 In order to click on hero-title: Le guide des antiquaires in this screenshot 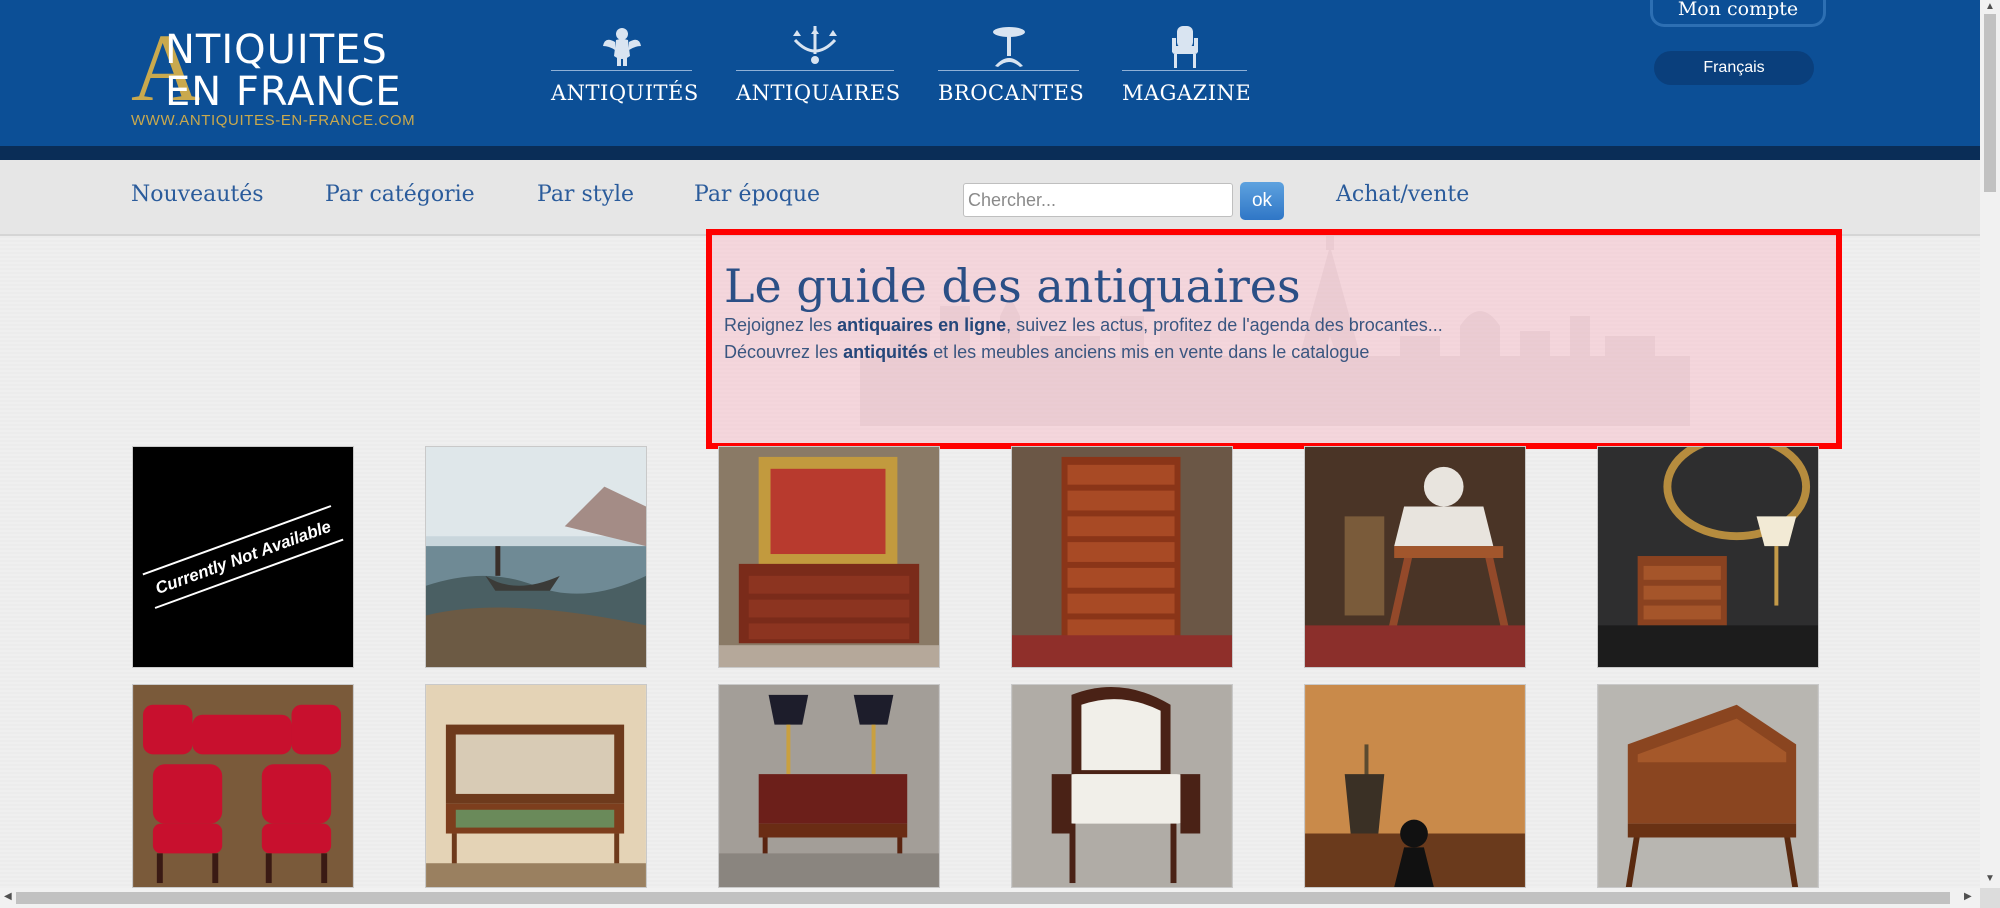, I will do `click(1012, 286)`.